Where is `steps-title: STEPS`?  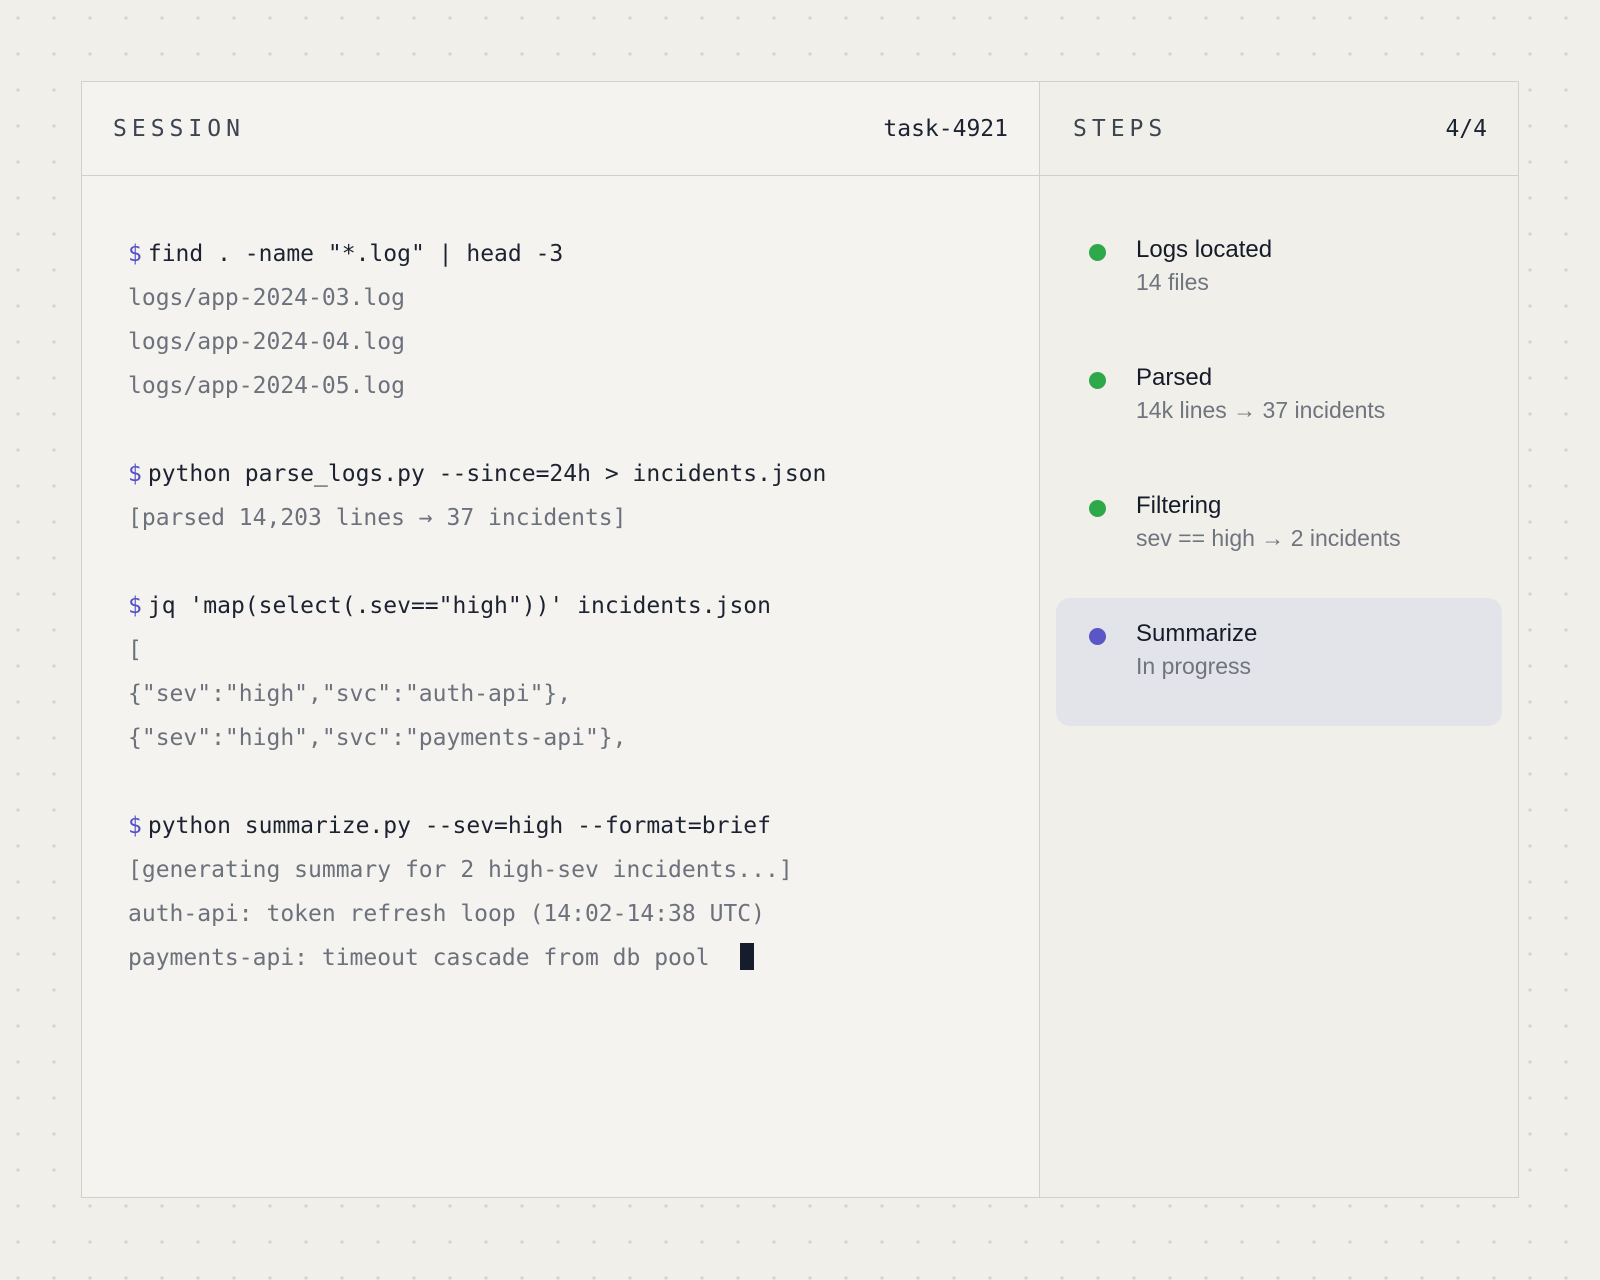 steps-title: STEPS is located at coordinates (1120, 128).